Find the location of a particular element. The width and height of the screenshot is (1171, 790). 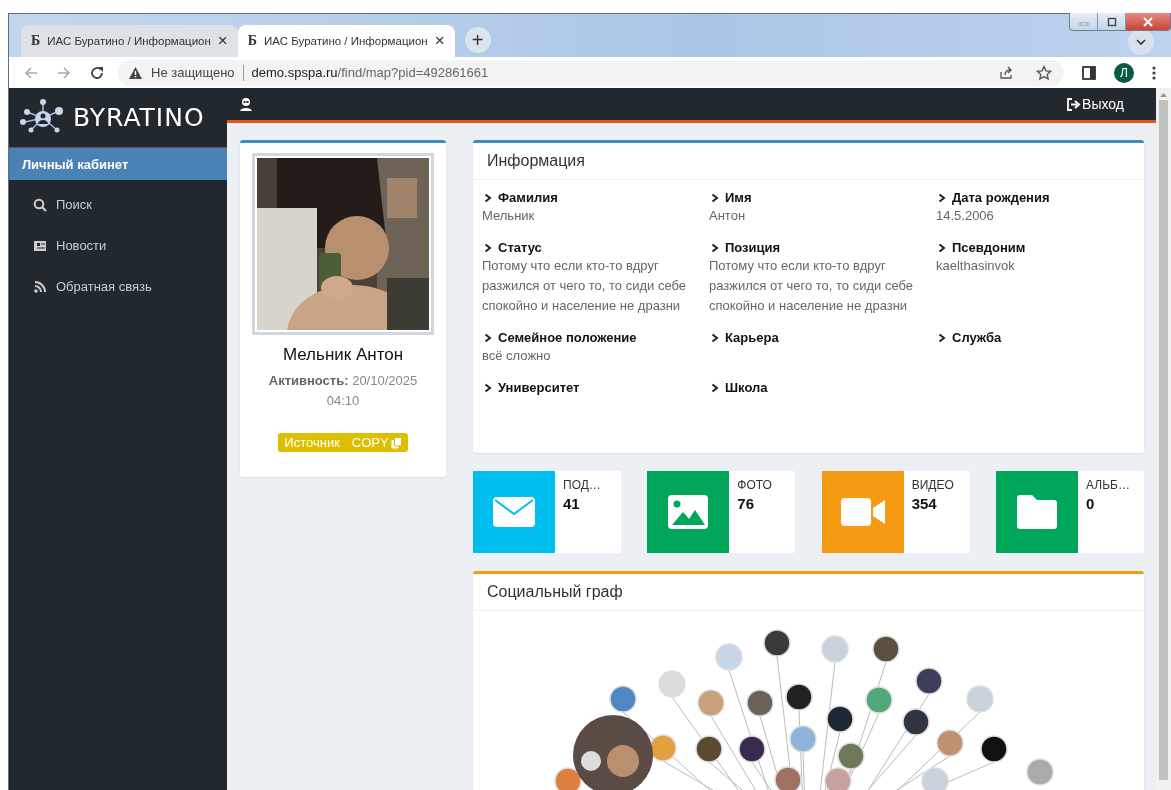

security-label: Не защищено is located at coordinates (193, 72).